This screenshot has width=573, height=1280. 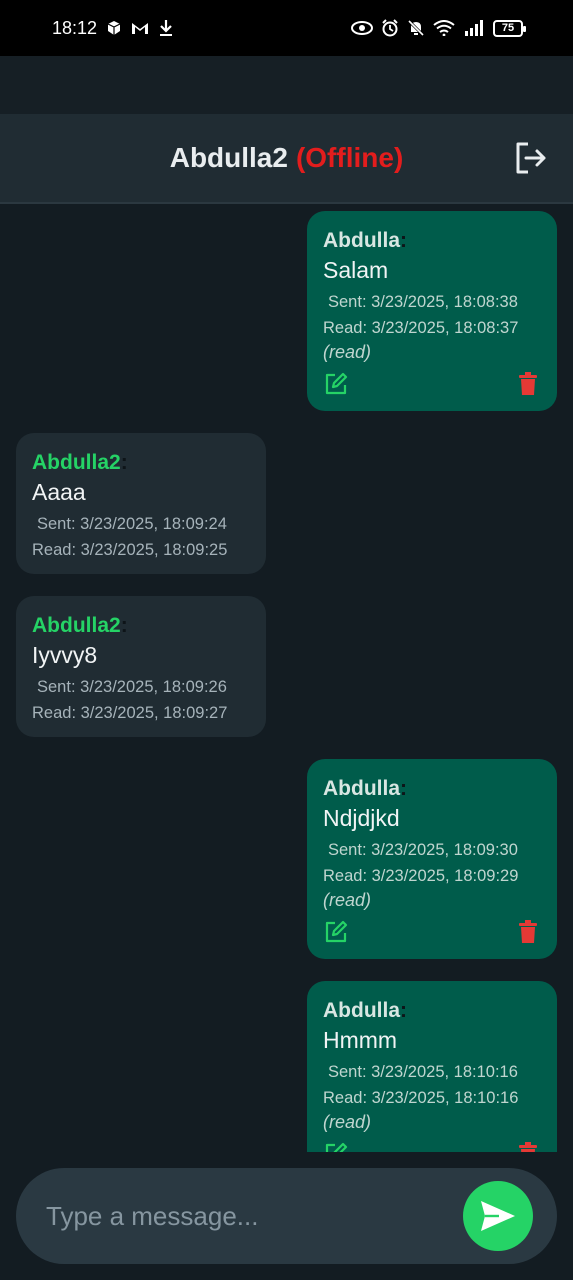 I want to click on bell-muted-icon, so click(x=416, y=28).